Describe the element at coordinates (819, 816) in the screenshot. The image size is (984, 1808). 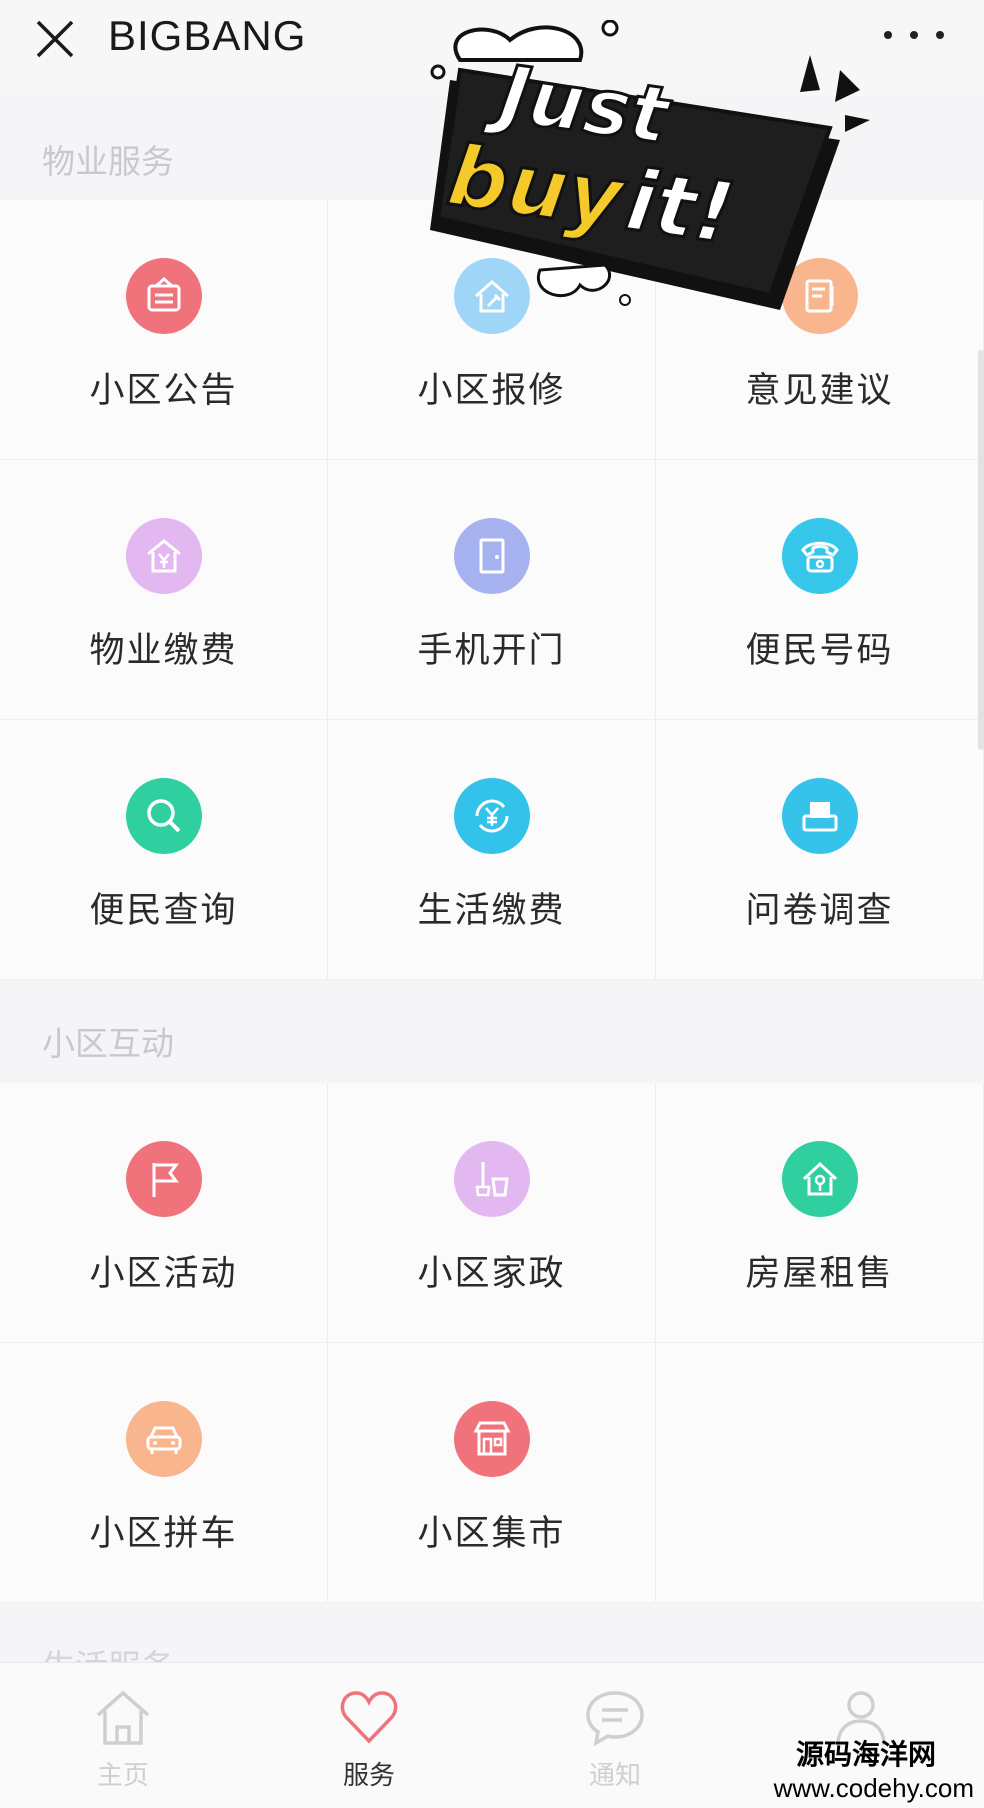
I see `survey-icon` at that location.